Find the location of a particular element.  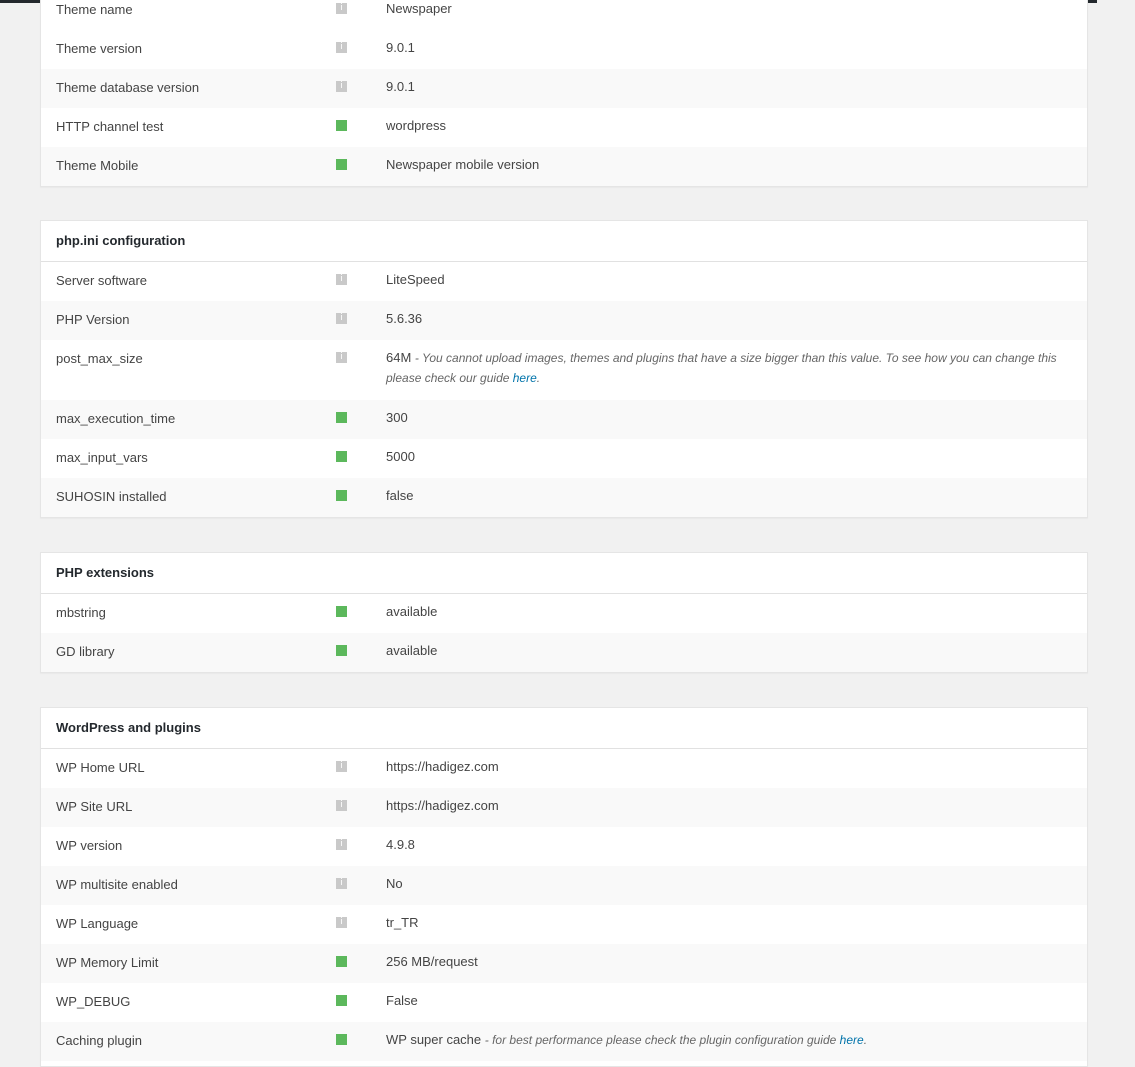

row-value: Newspaper is located at coordinates (419, 8).